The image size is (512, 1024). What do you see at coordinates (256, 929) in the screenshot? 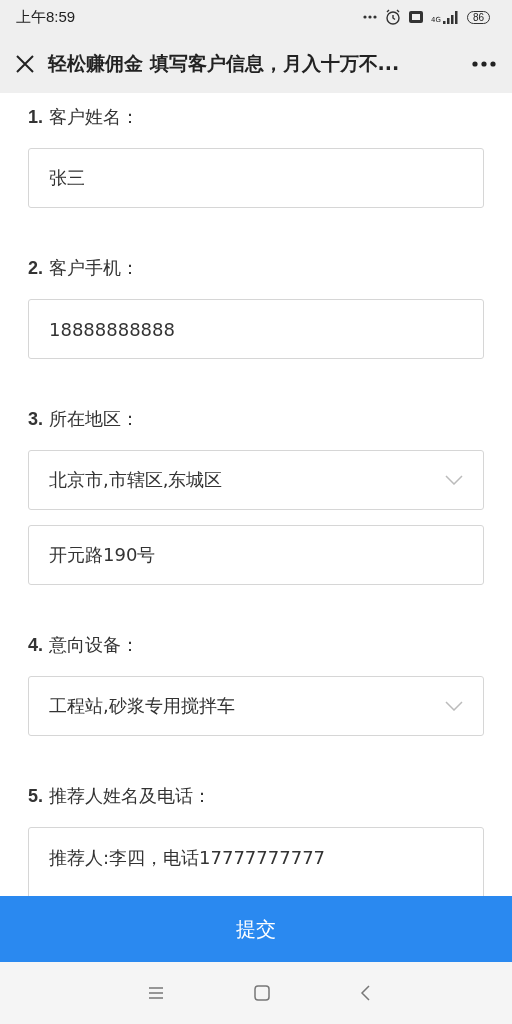
I see `submit-button: 提交` at bounding box center [256, 929].